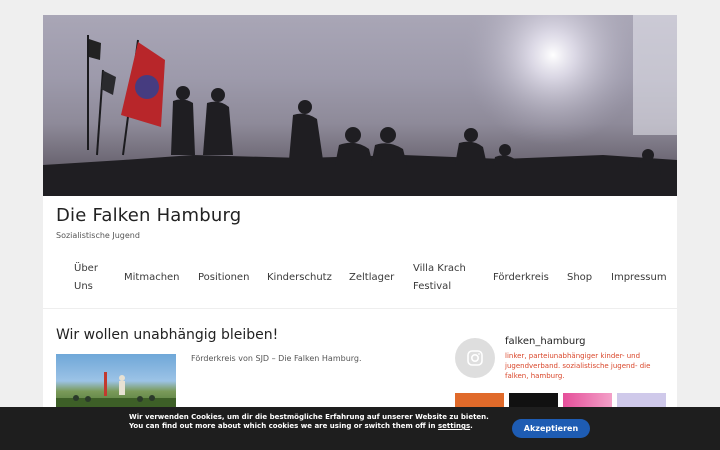  I want to click on site-tagline: Sozialistische Jugend, so click(98, 235).